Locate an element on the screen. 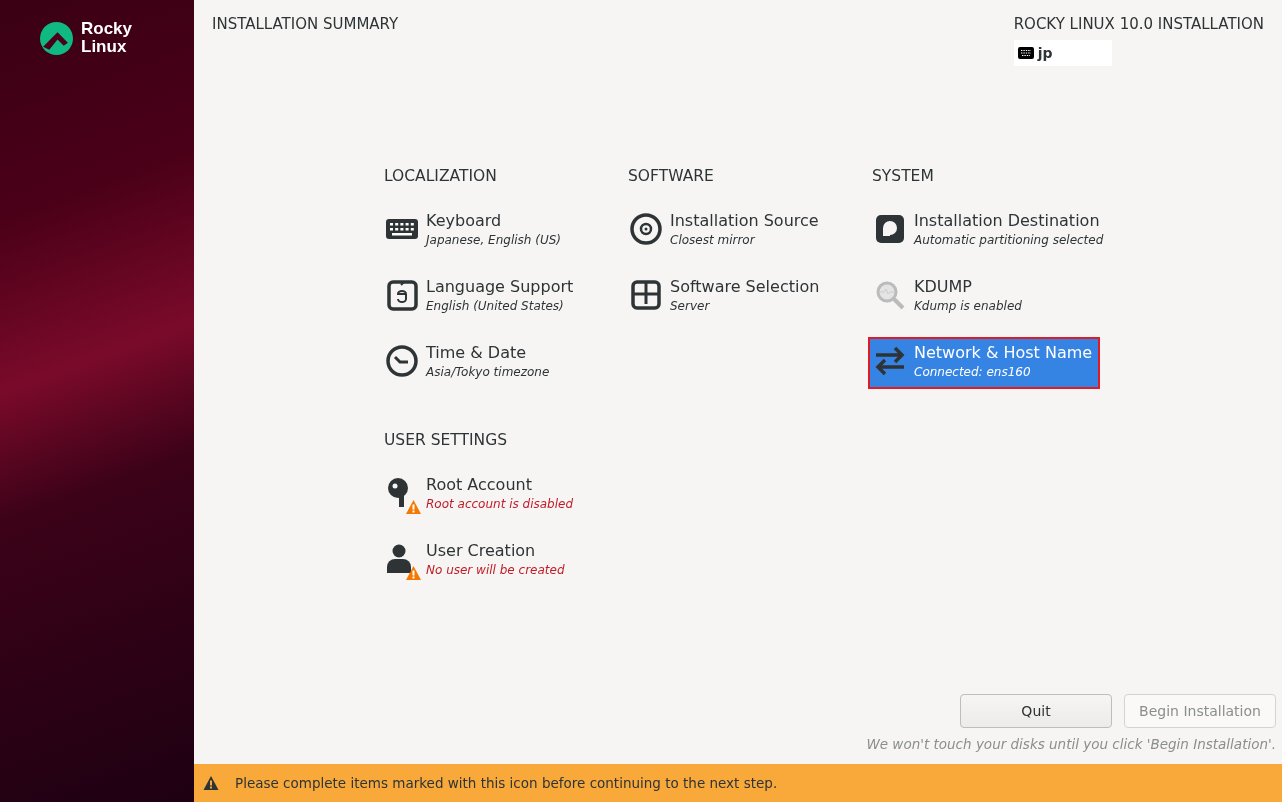 The image size is (1282, 802). hub-status: English (United States) is located at coordinates (495, 306).